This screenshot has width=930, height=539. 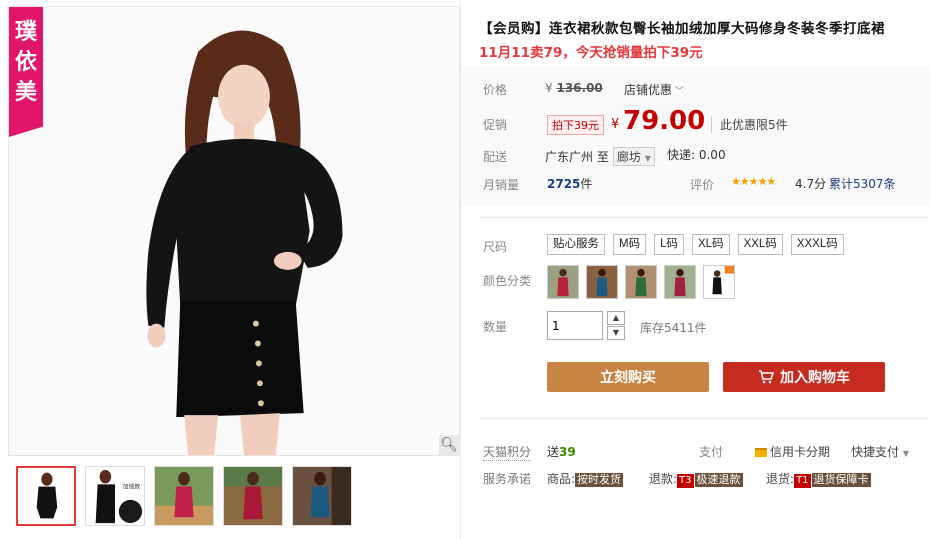 I want to click on service-return: 退货: T1 退货保障卡, so click(x=818, y=479).